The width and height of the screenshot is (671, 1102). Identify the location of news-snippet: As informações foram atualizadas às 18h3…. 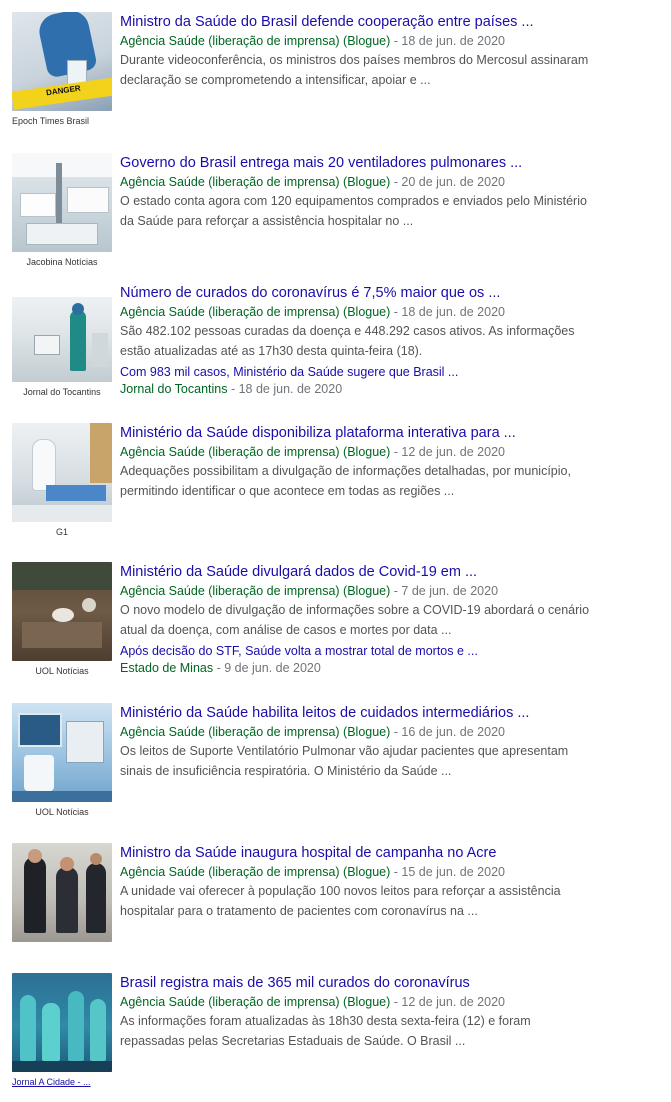
(390, 1031).